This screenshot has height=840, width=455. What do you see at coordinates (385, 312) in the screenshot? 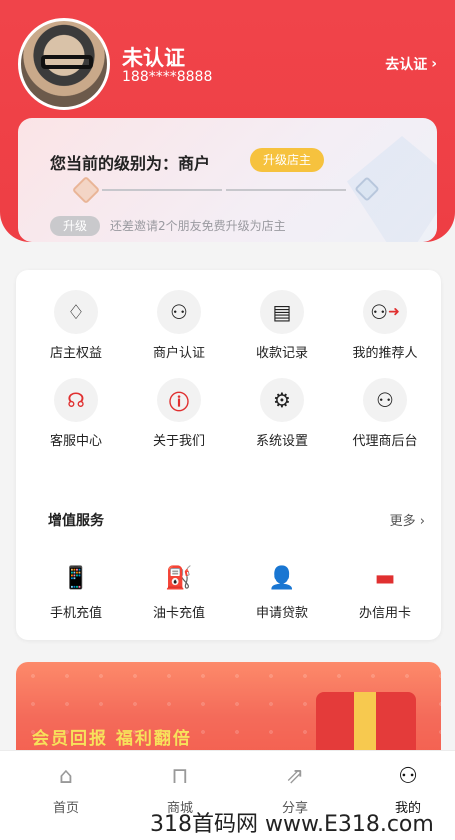
I see `user-arrow-icon: ⚇ ➜` at bounding box center [385, 312].